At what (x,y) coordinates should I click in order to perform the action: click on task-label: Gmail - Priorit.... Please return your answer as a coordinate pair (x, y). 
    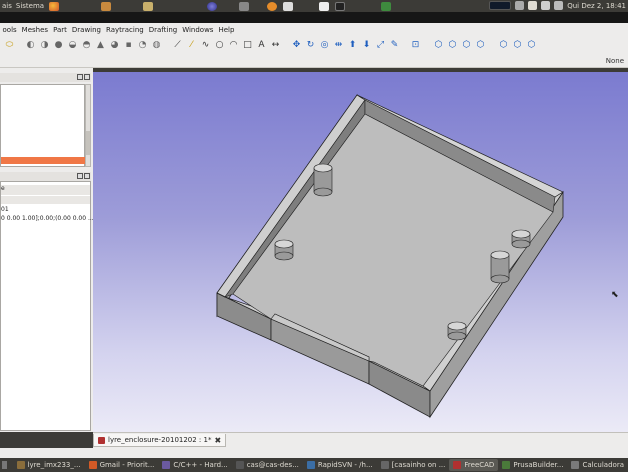
    Looking at the image, I should click on (127, 465).